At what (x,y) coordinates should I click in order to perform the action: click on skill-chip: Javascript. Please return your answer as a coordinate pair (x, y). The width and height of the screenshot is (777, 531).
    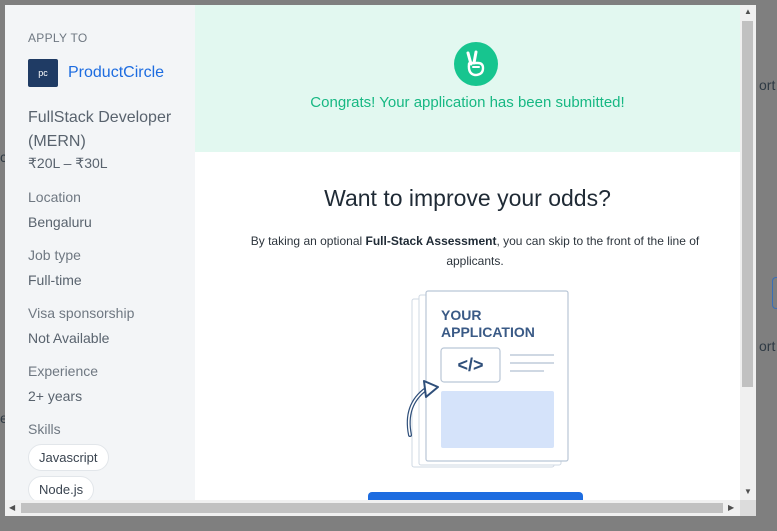
    Looking at the image, I should click on (68, 457).